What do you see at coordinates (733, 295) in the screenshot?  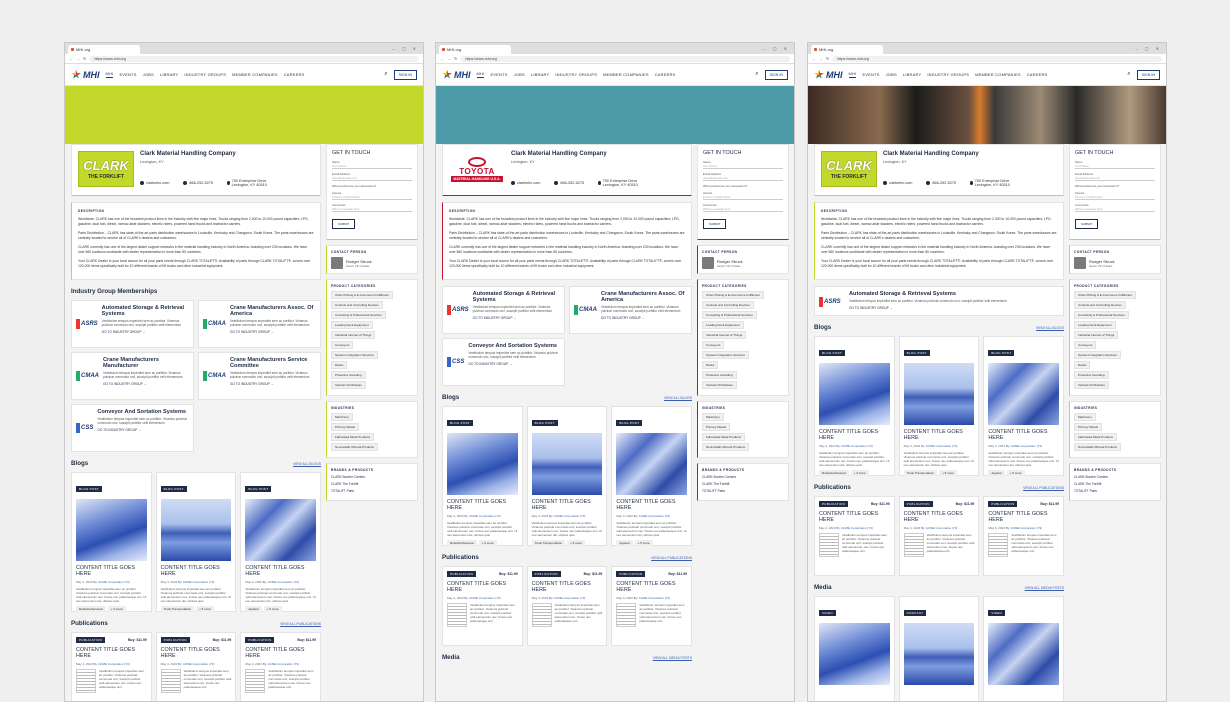 I see `category-chip: Order Picking & E-Commerce Fulfillment` at bounding box center [733, 295].